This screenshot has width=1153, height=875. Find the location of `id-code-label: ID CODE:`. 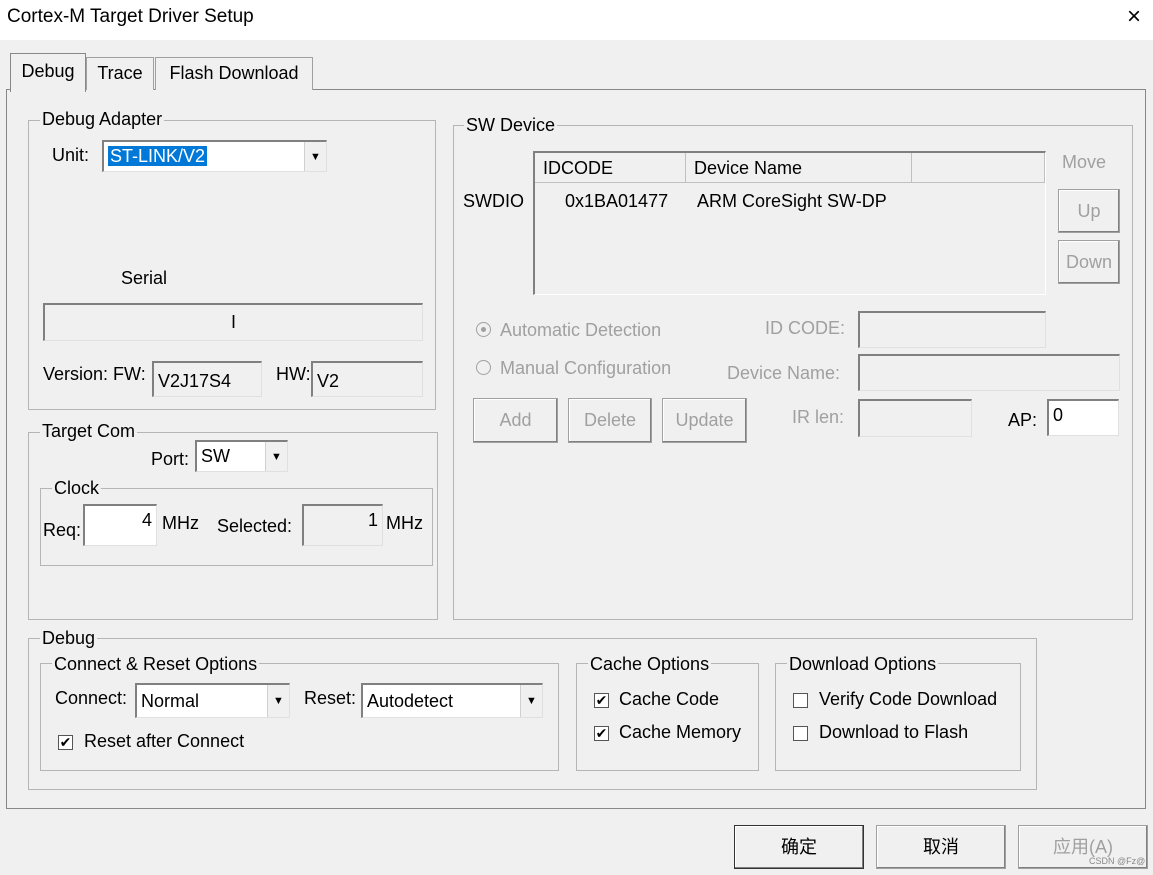

id-code-label: ID CODE: is located at coordinates (805, 328).